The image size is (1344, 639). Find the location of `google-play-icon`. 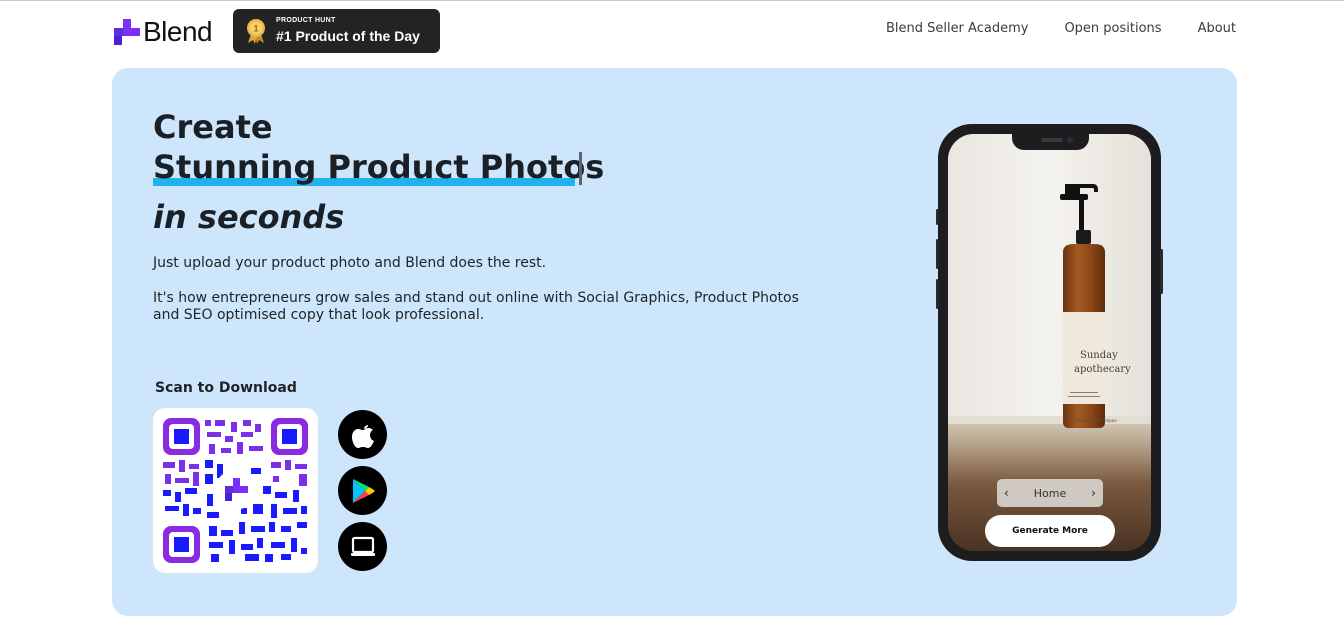

google-play-icon is located at coordinates (363, 490).